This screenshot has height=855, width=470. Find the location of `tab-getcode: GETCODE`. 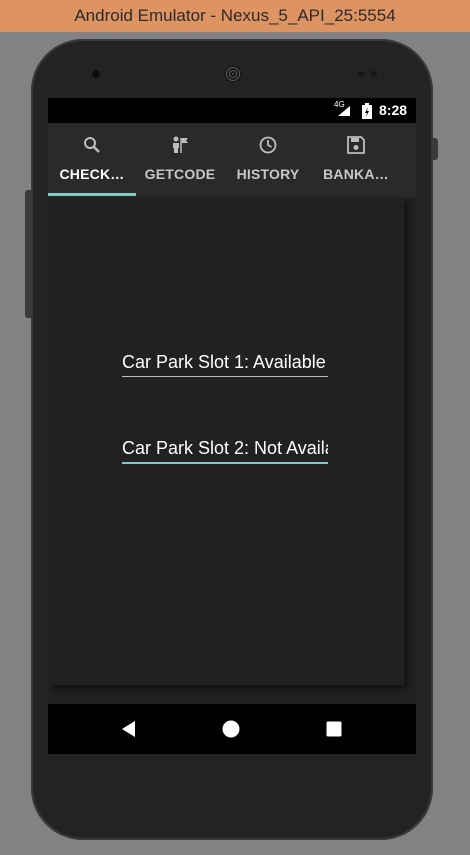

tab-getcode: GETCODE is located at coordinates (180, 160).